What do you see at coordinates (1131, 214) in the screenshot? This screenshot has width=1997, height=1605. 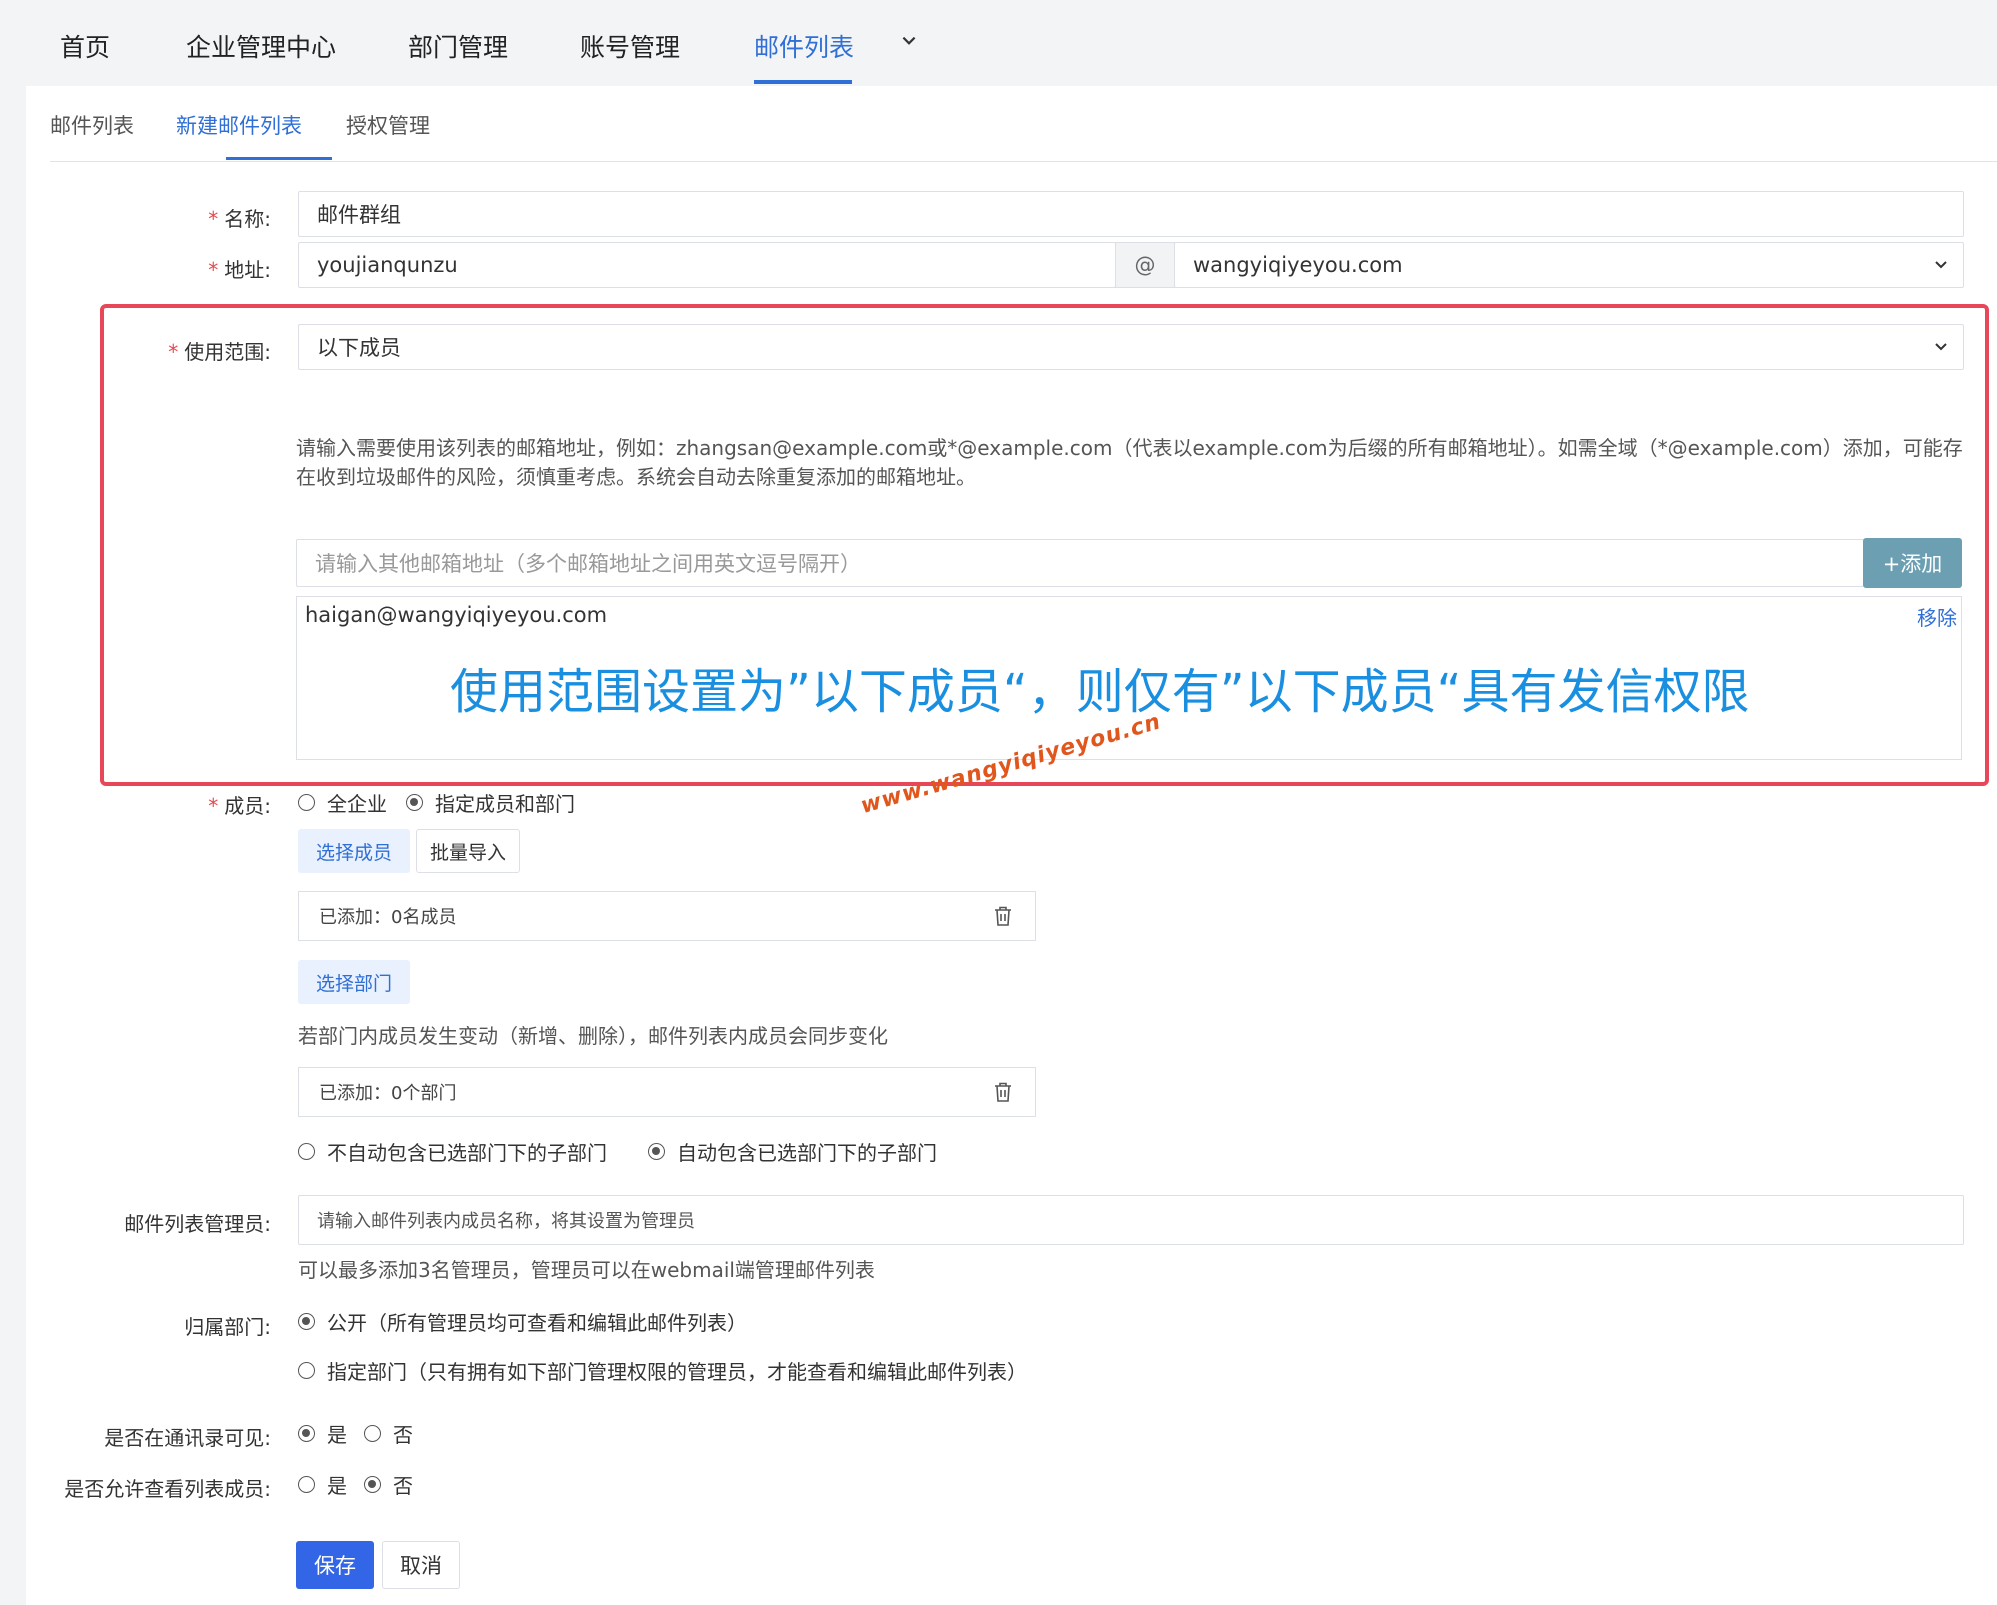 I see `name-input: 邮件群组` at bounding box center [1131, 214].